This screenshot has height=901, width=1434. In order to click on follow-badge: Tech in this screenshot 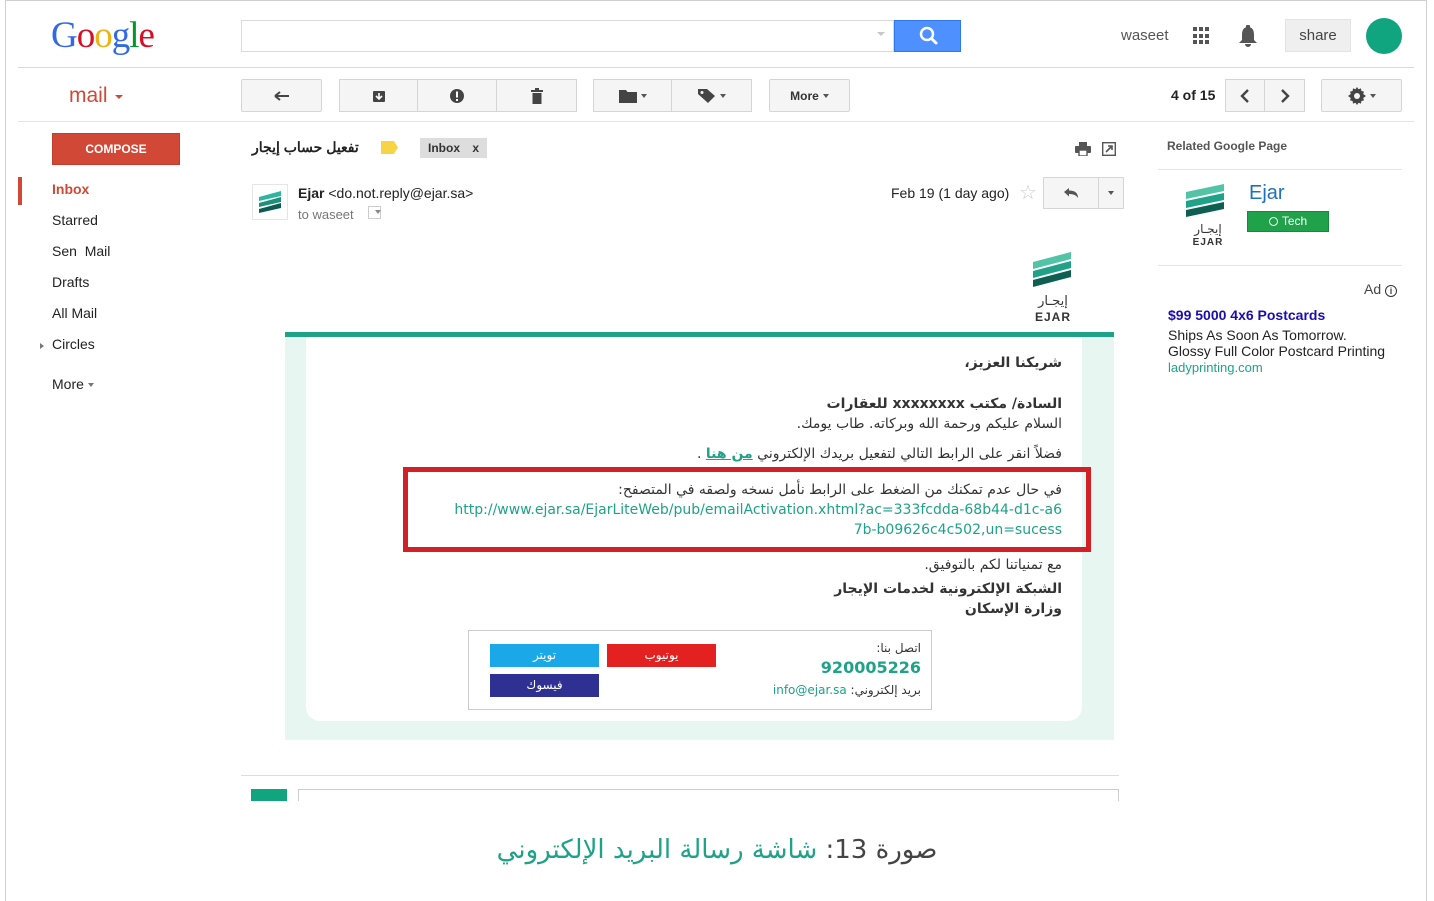, I will do `click(1288, 221)`.